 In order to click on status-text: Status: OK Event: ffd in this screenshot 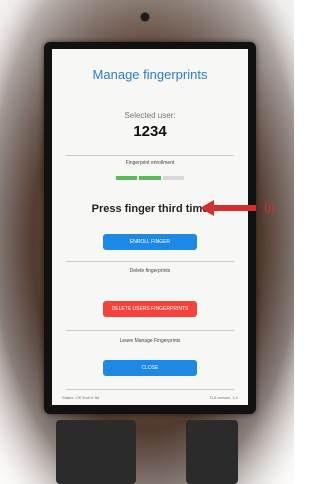, I will do `click(81, 397)`.